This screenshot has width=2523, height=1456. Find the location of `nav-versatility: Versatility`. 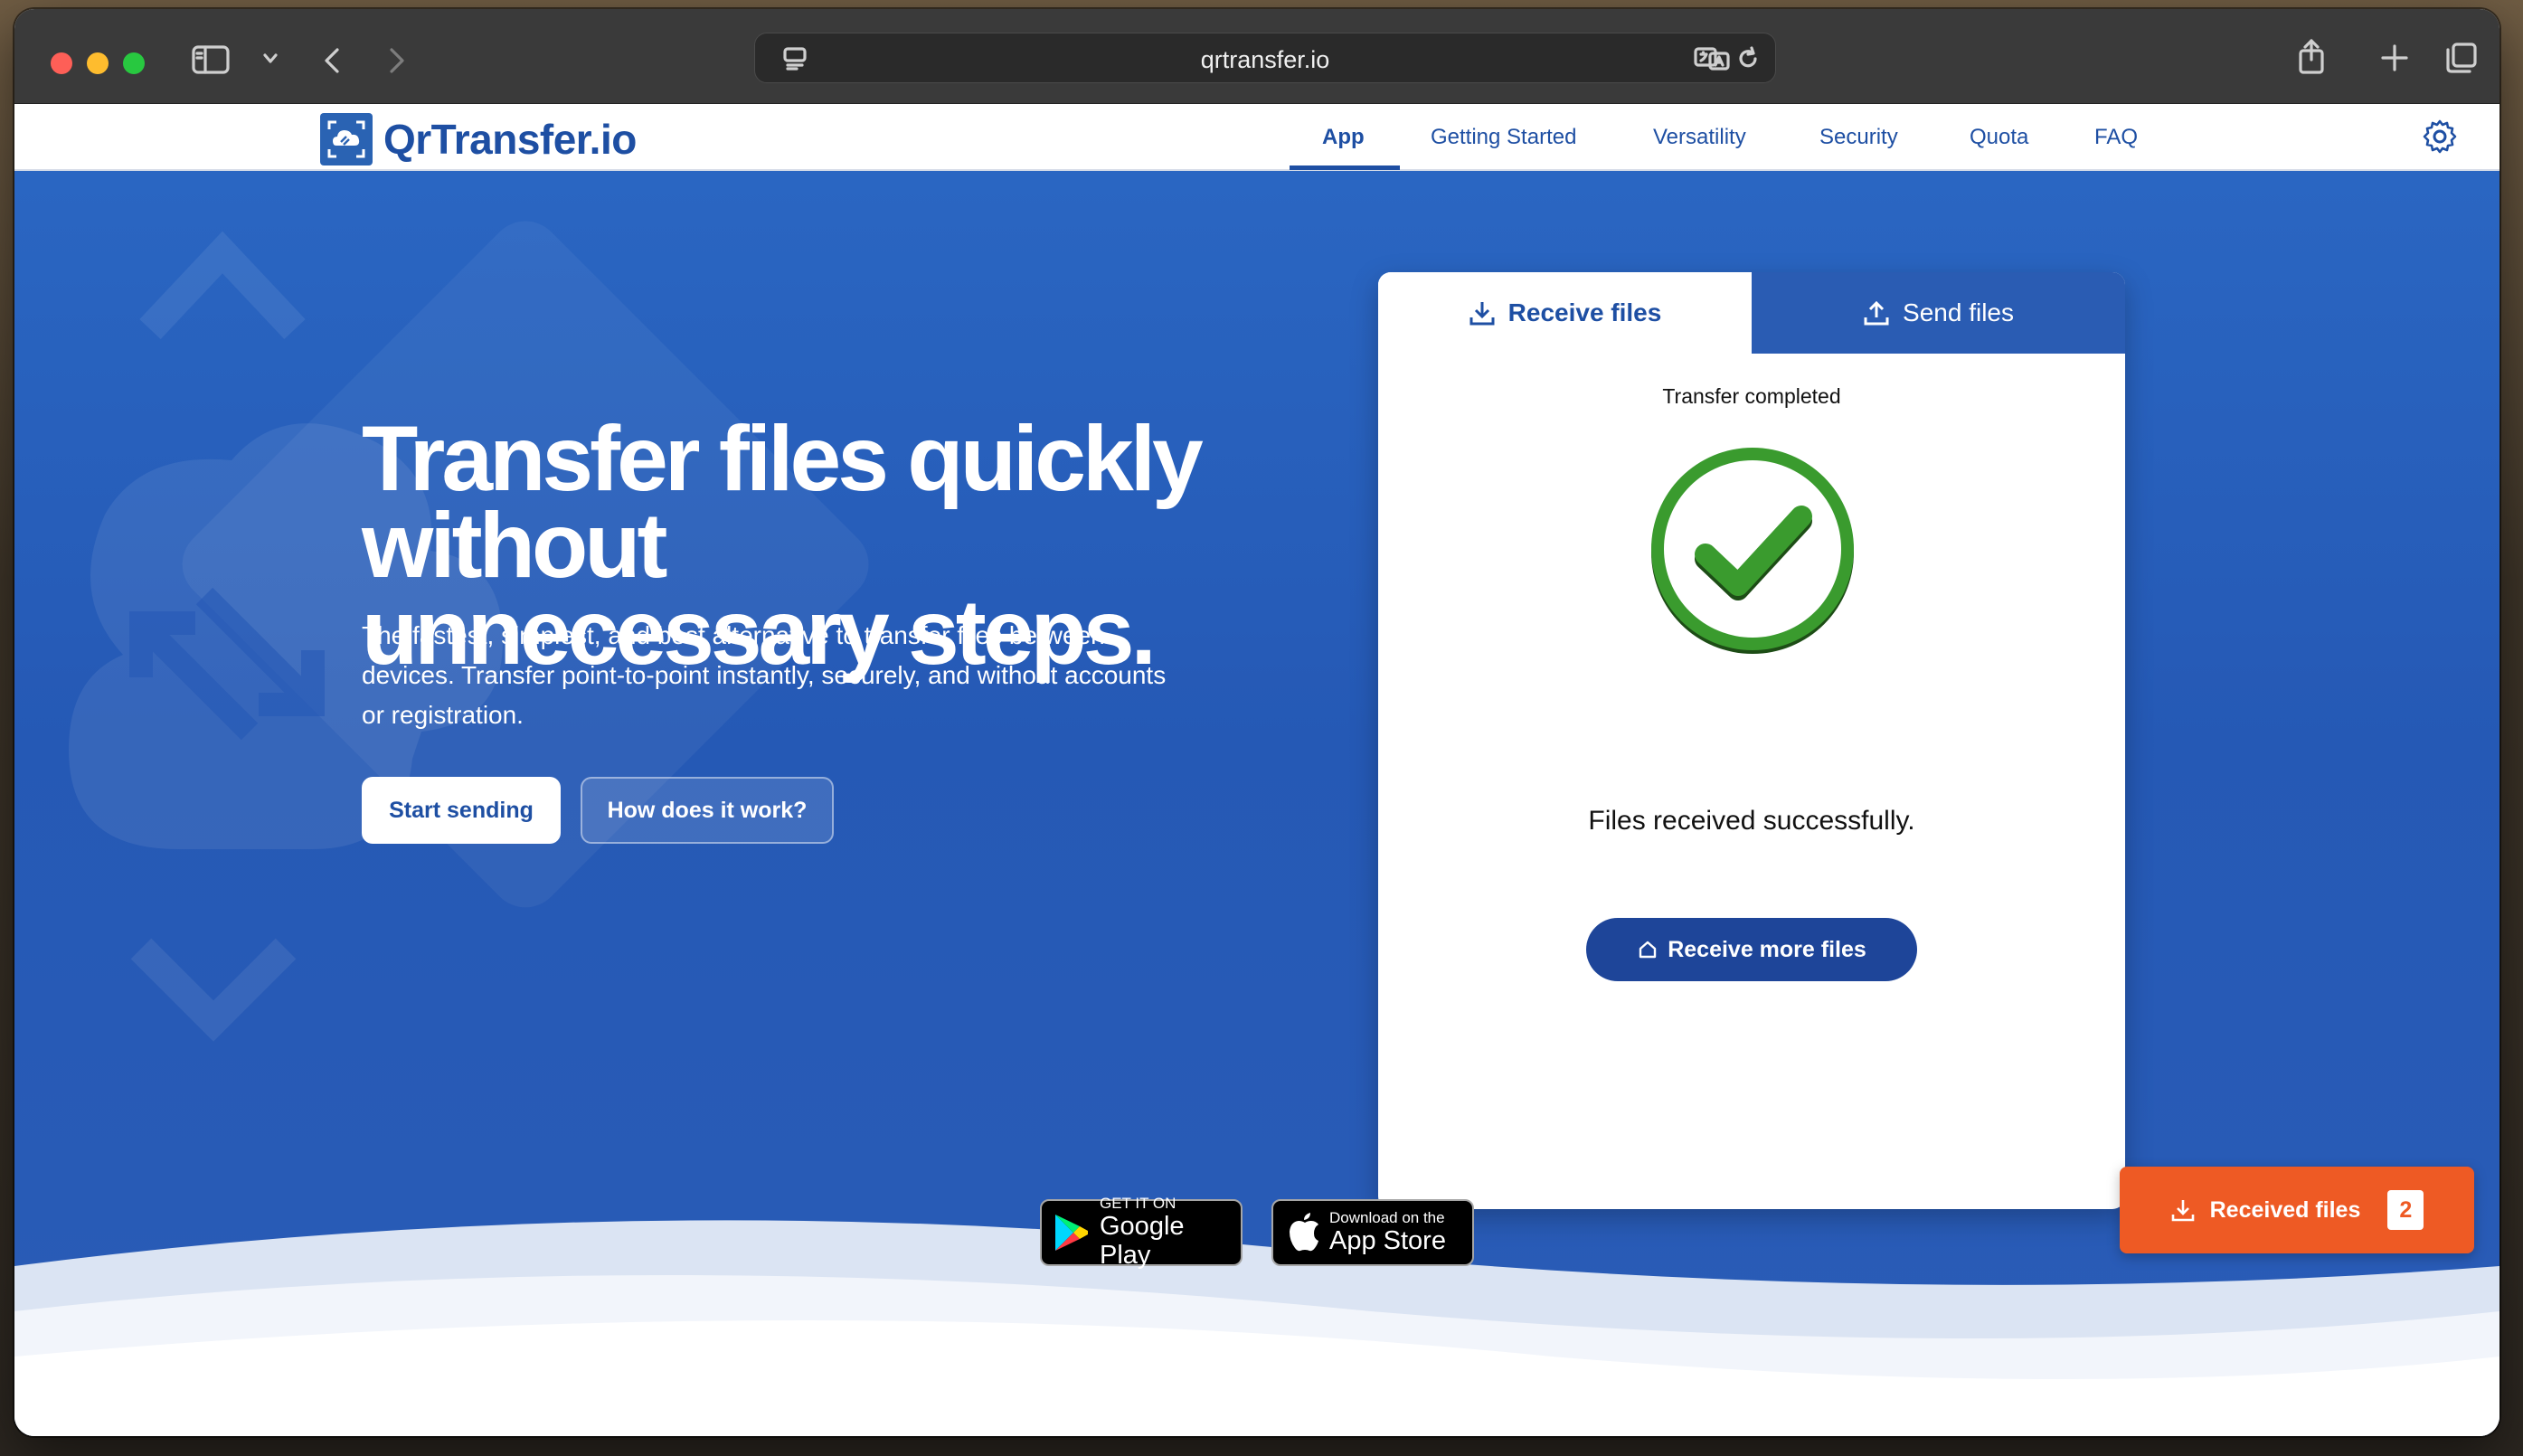

nav-versatility: Versatility is located at coordinates (1700, 137).